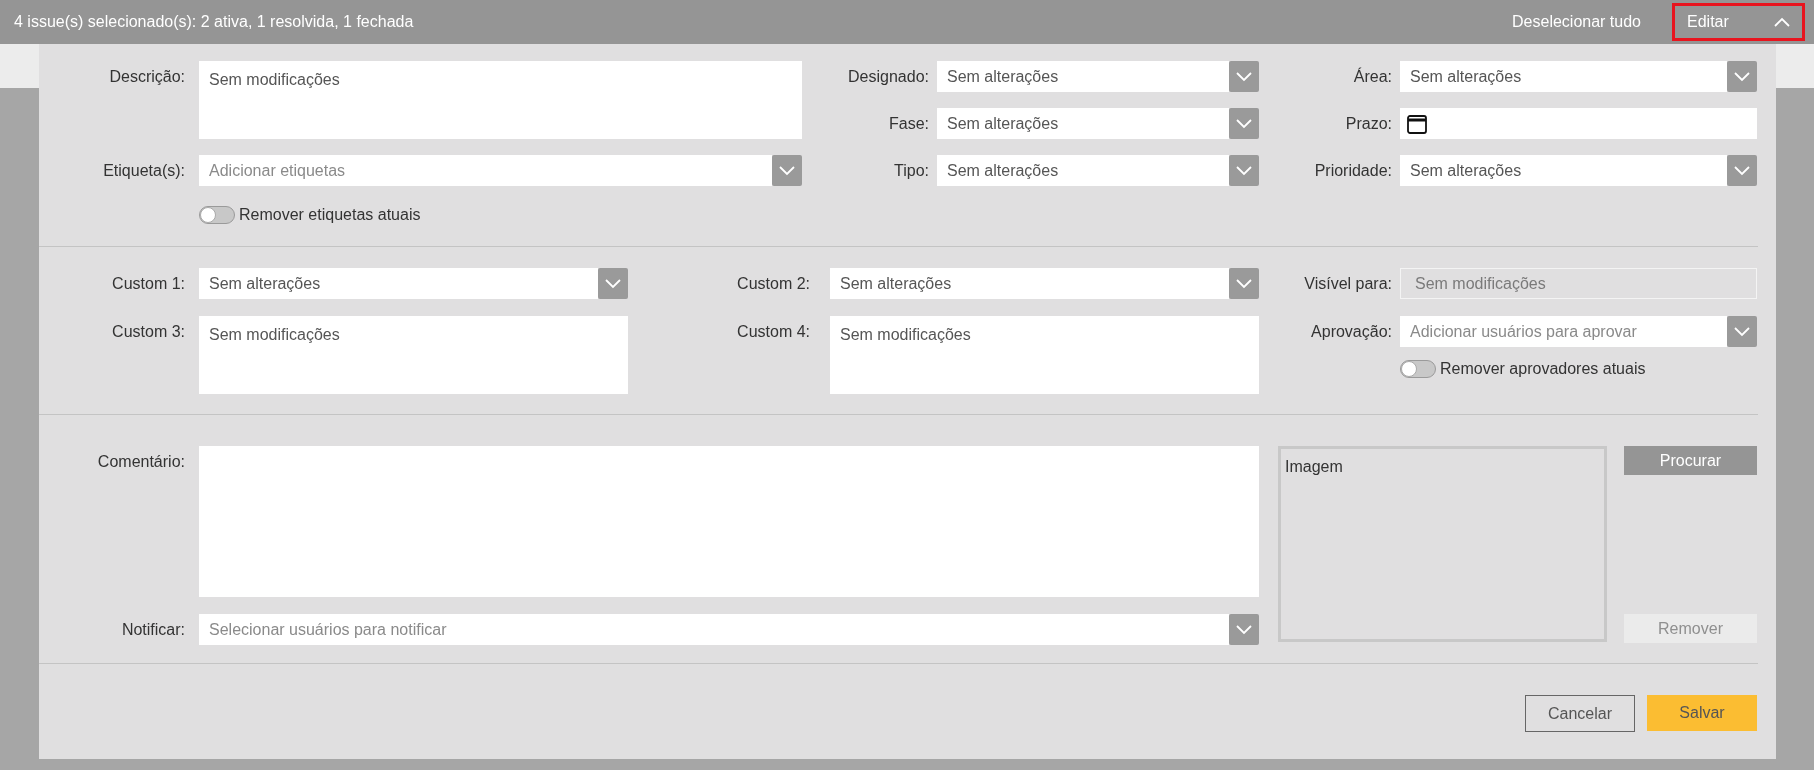  What do you see at coordinates (1543, 369) in the screenshot?
I see `toggle-label: Remover aprovadores atuais` at bounding box center [1543, 369].